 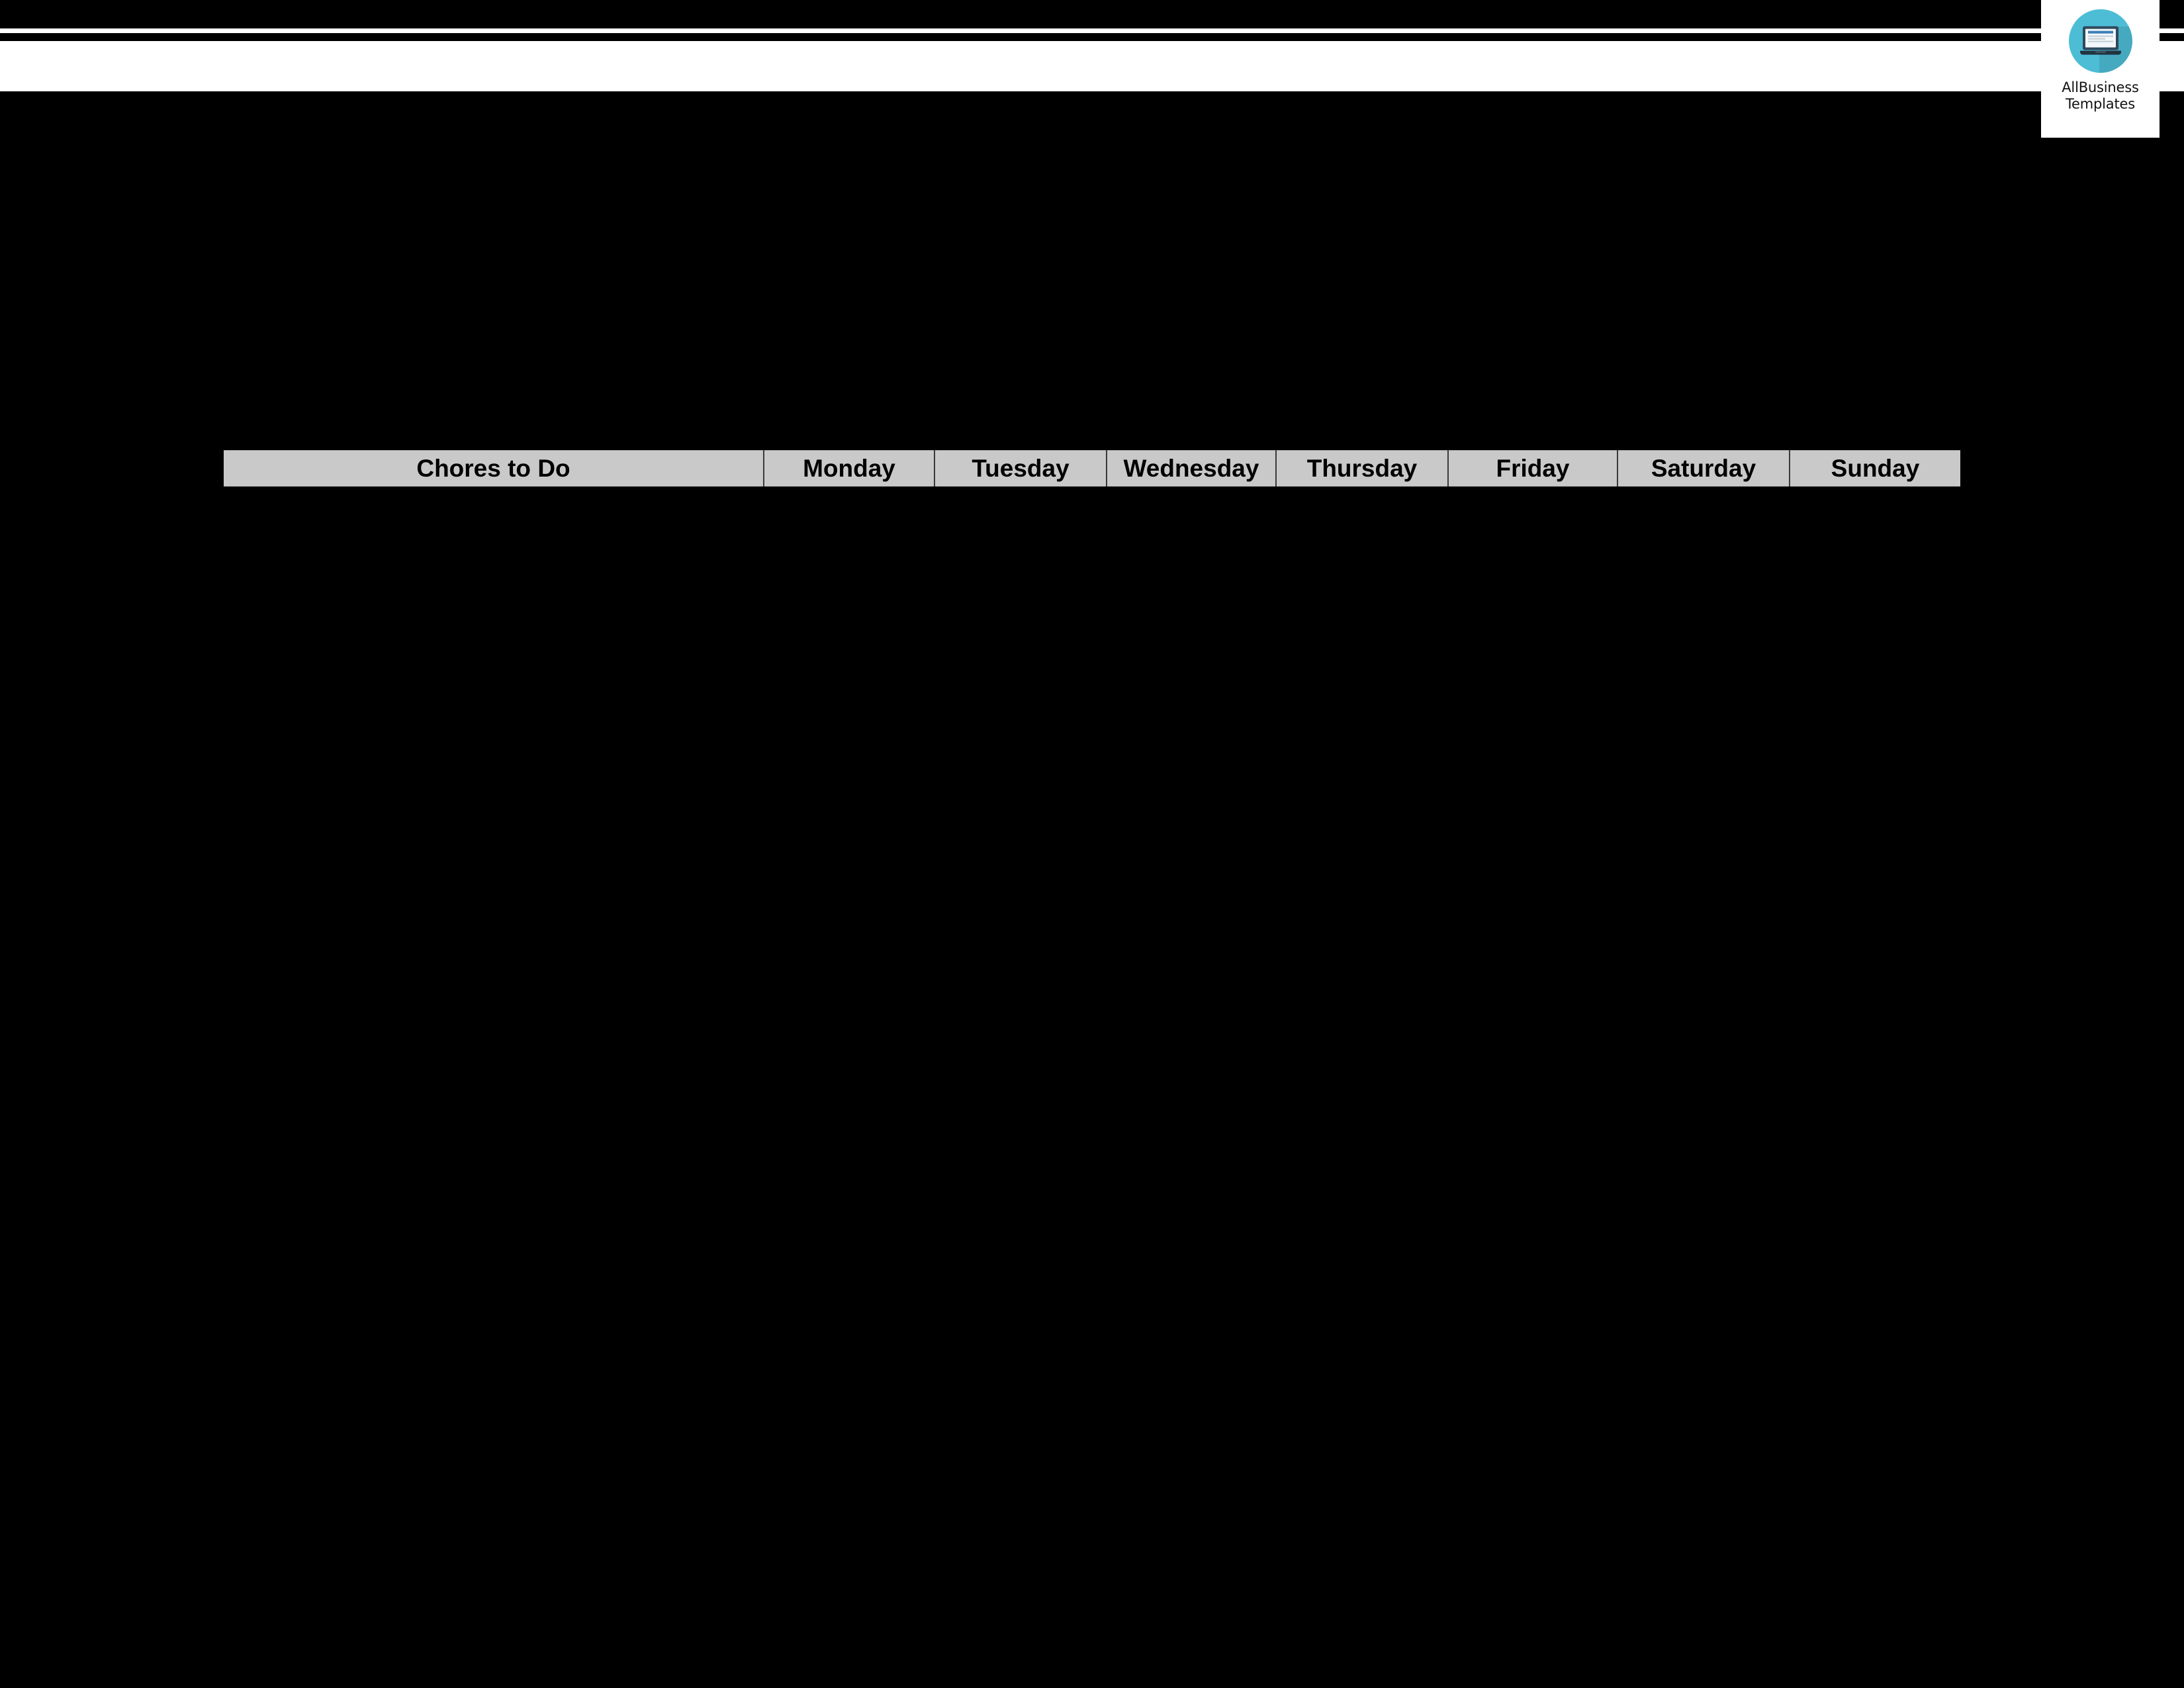 I want to click on column-header-monday: Monday, so click(x=849, y=468).